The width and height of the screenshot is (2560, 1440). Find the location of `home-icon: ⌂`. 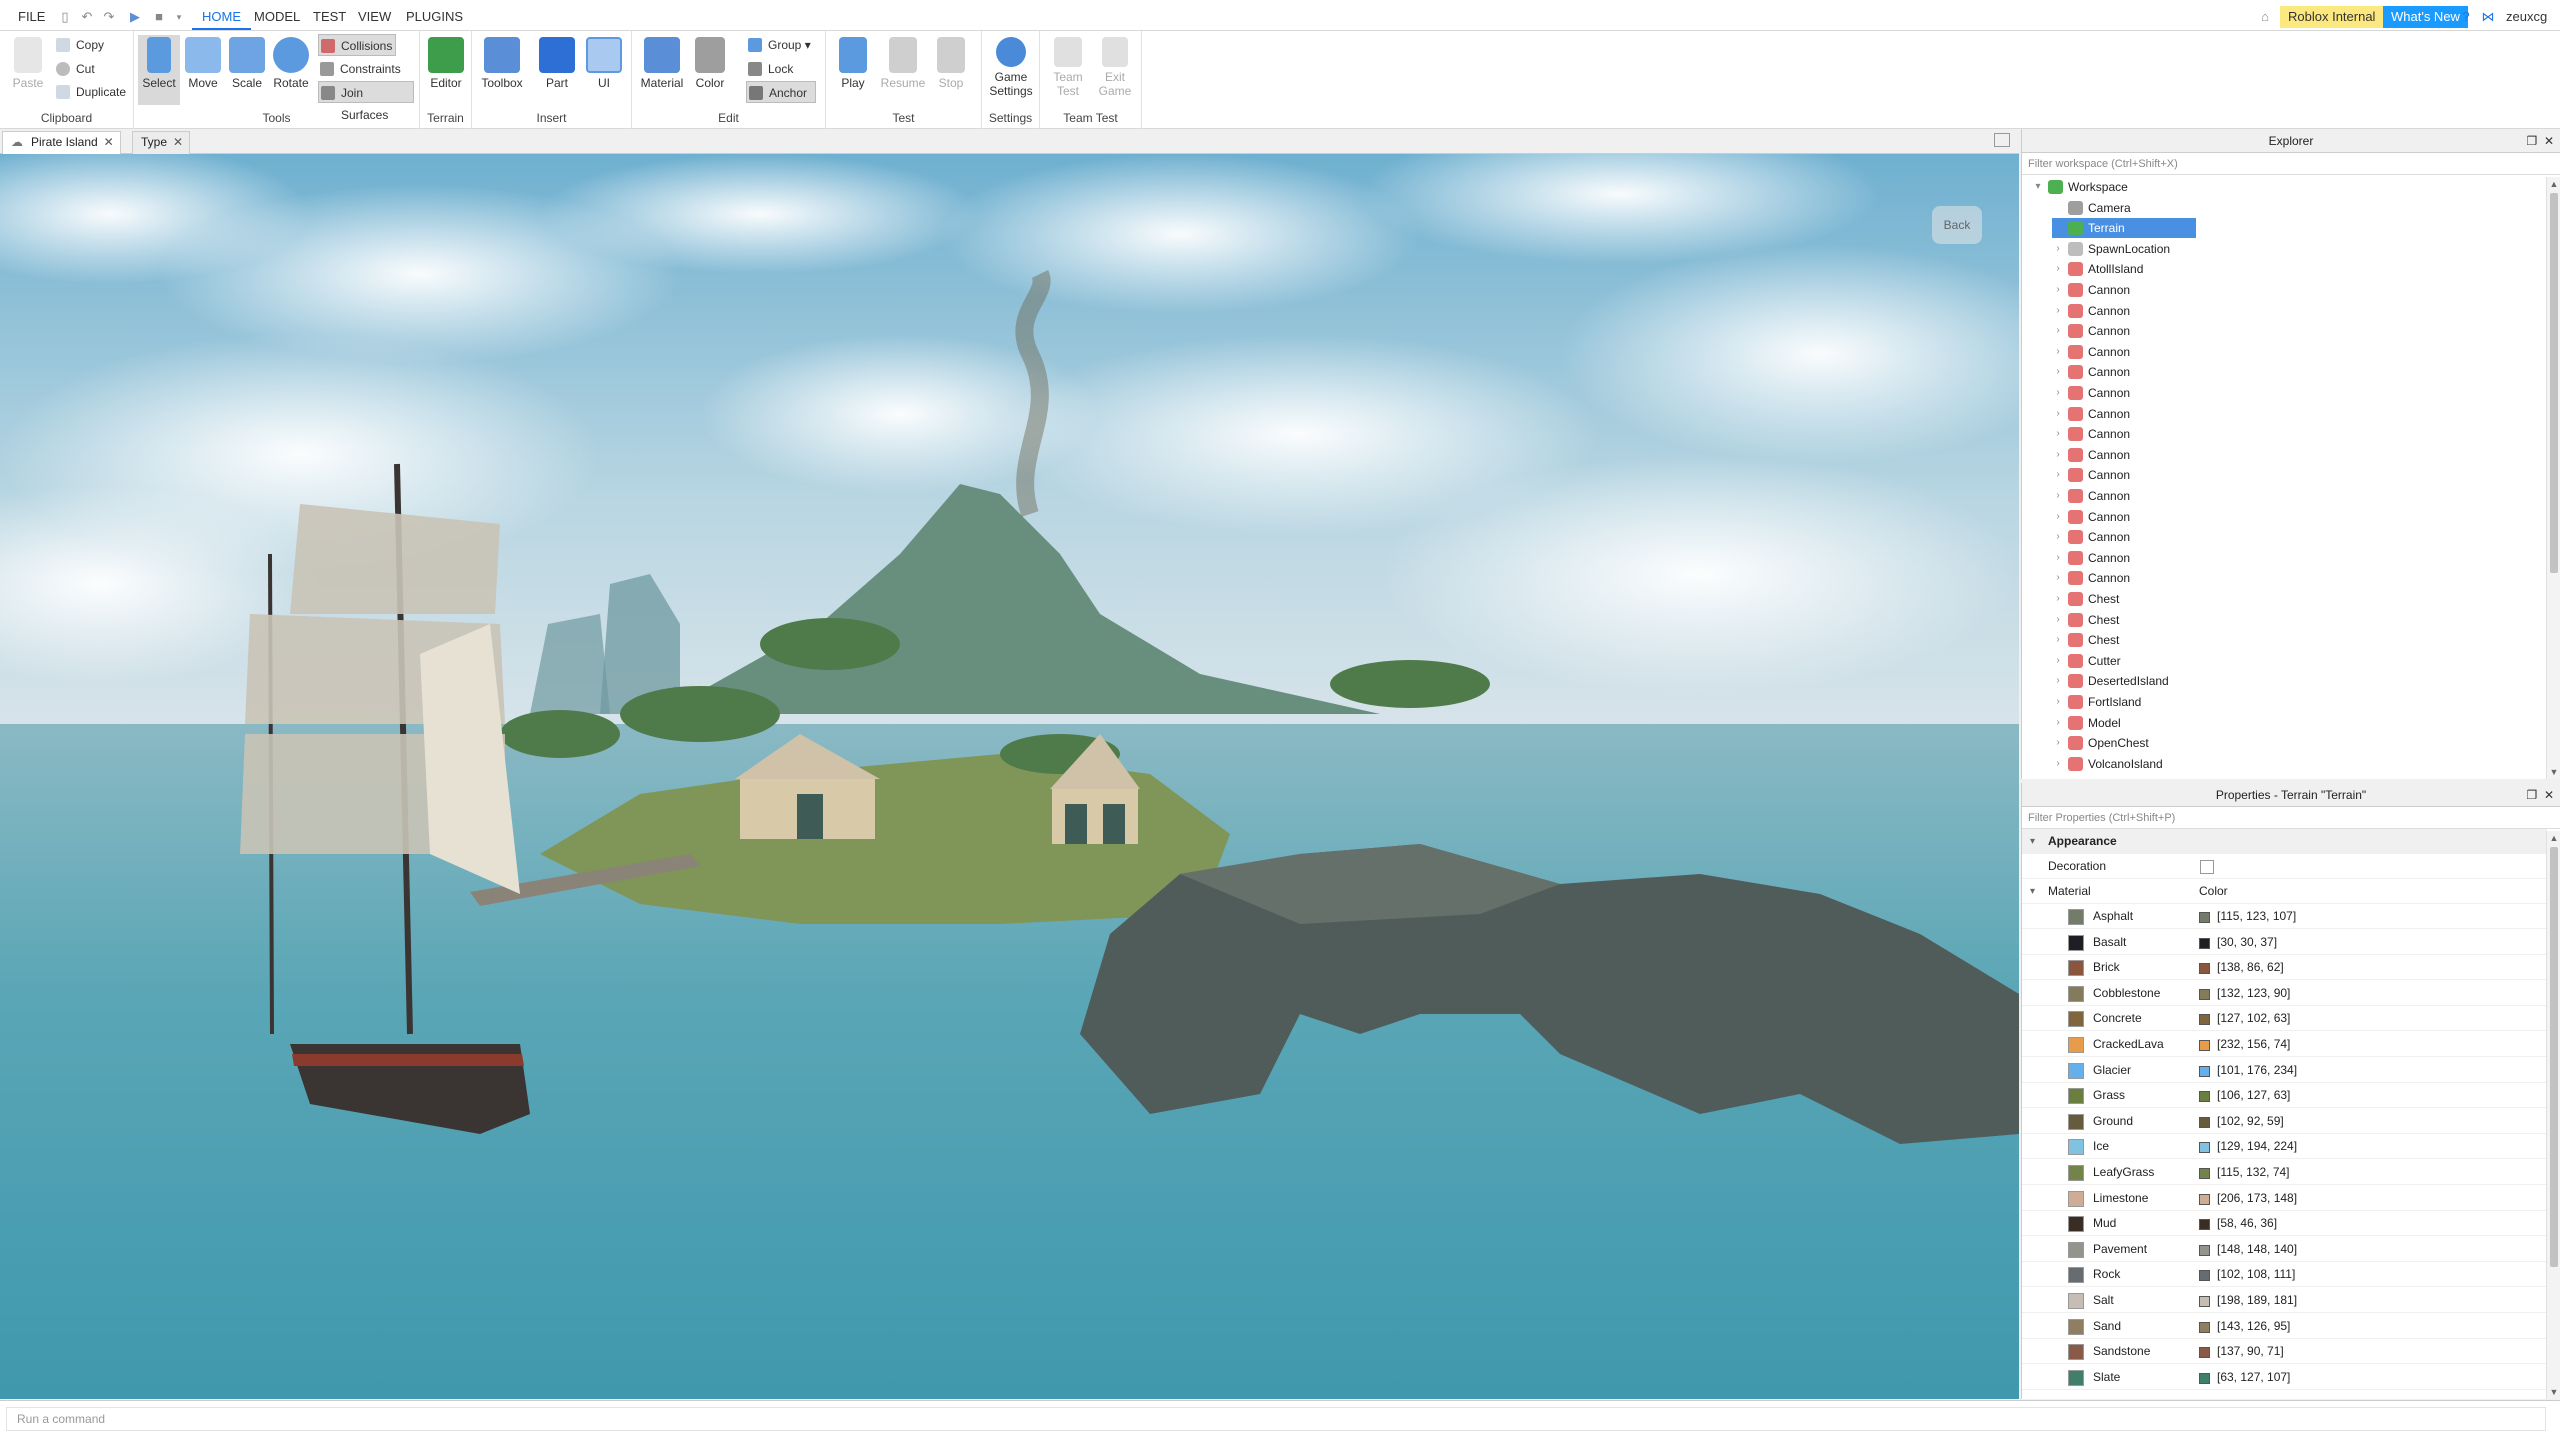

home-icon: ⌂ is located at coordinates (2265, 17).